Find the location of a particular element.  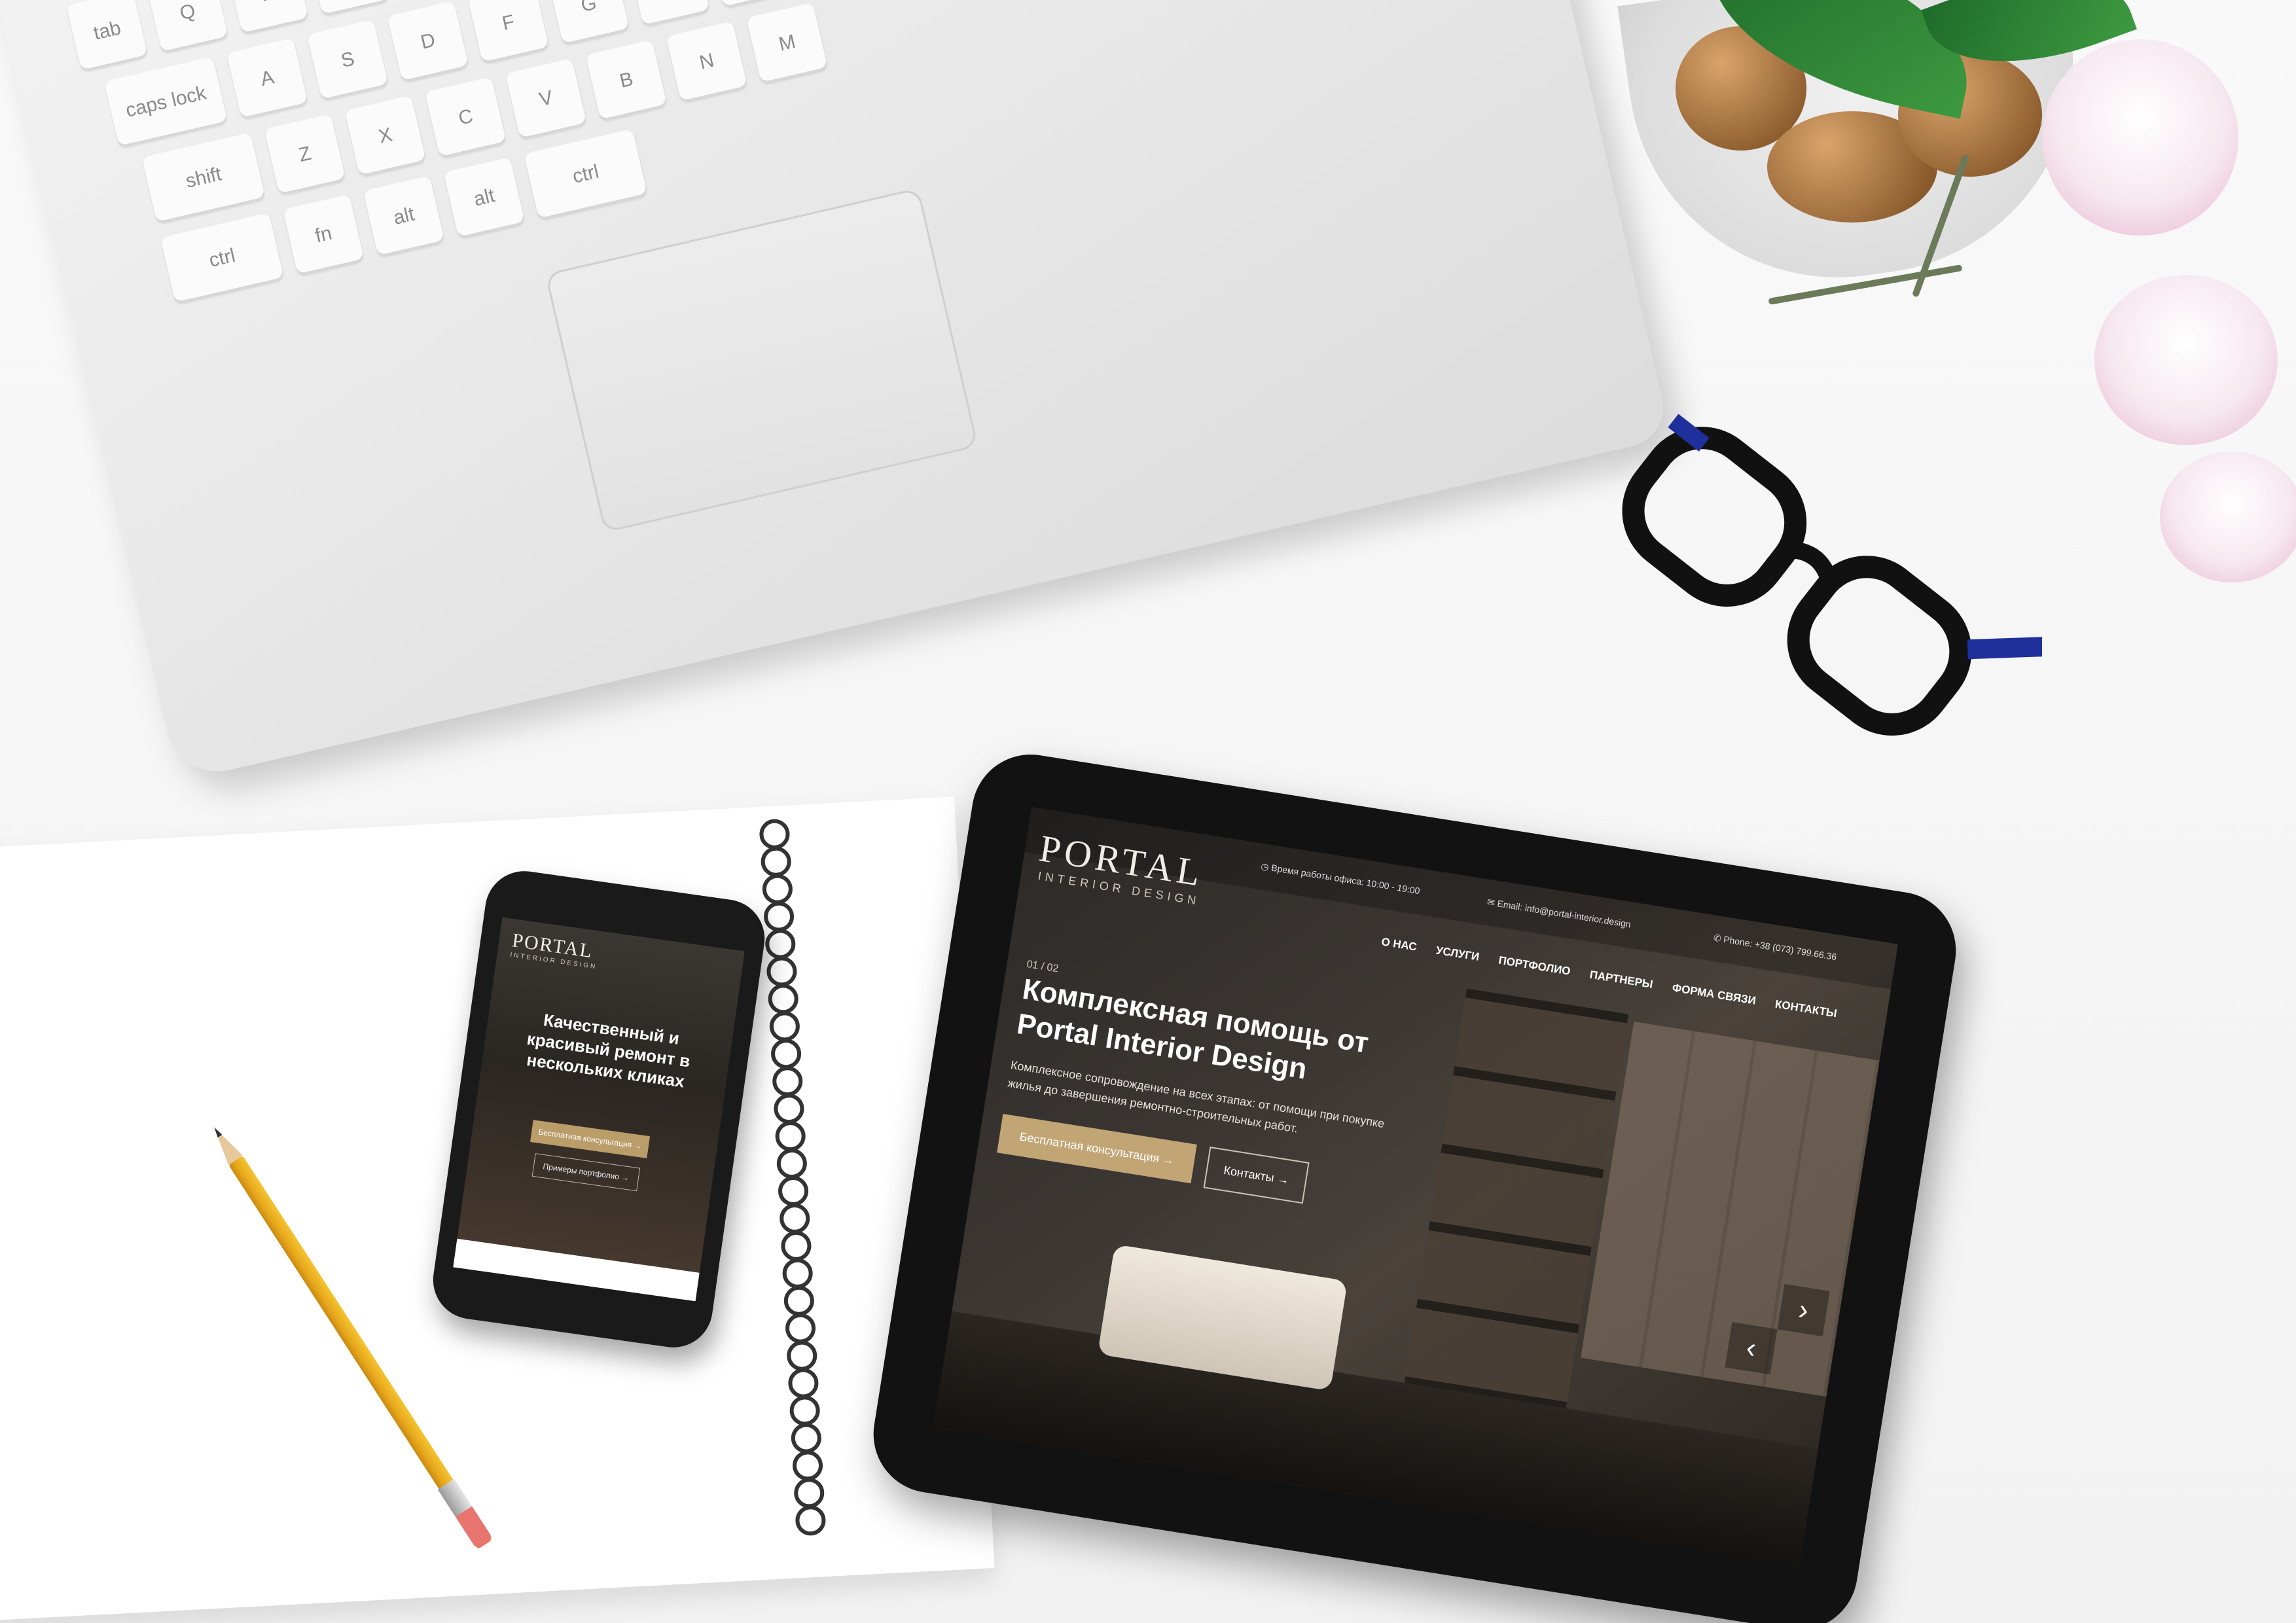

eyeglasses is located at coordinates (1832, 575).